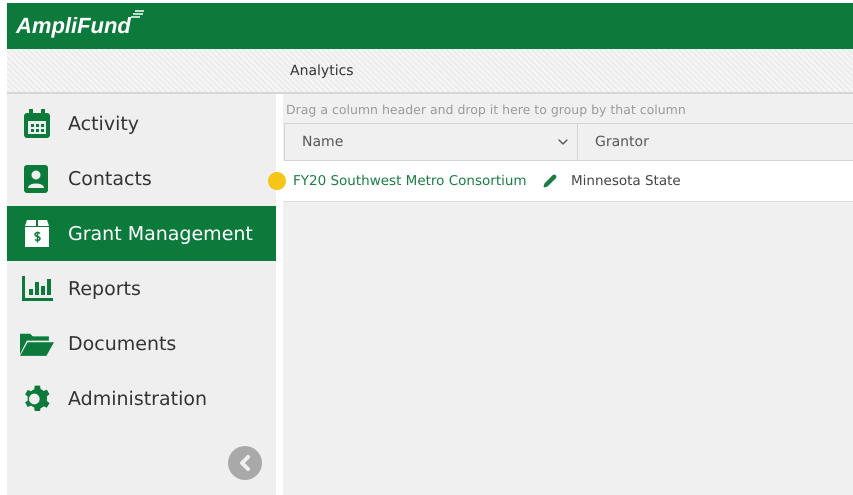 The image size is (853, 495). What do you see at coordinates (37, 233) in the screenshot?
I see `money-box-icon` at bounding box center [37, 233].